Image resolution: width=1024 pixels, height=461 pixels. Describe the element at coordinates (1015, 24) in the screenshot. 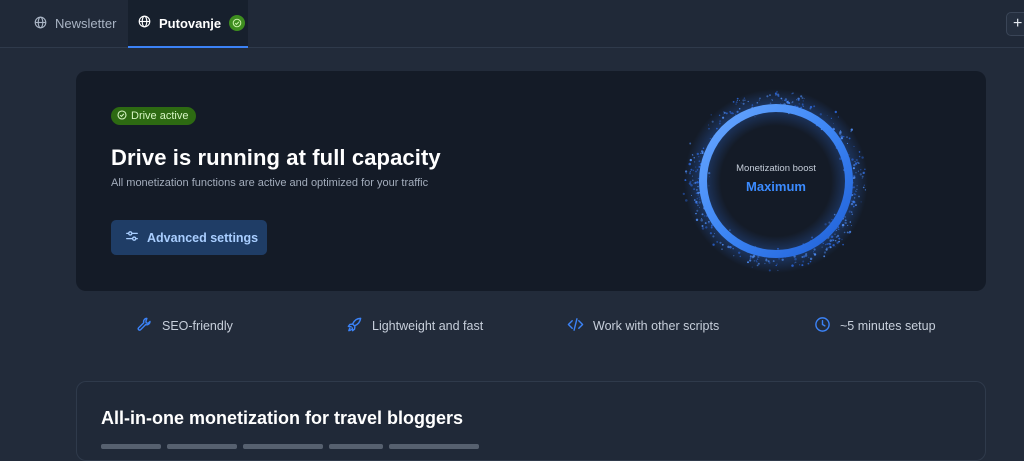

I see `add-tab-button: +` at that location.